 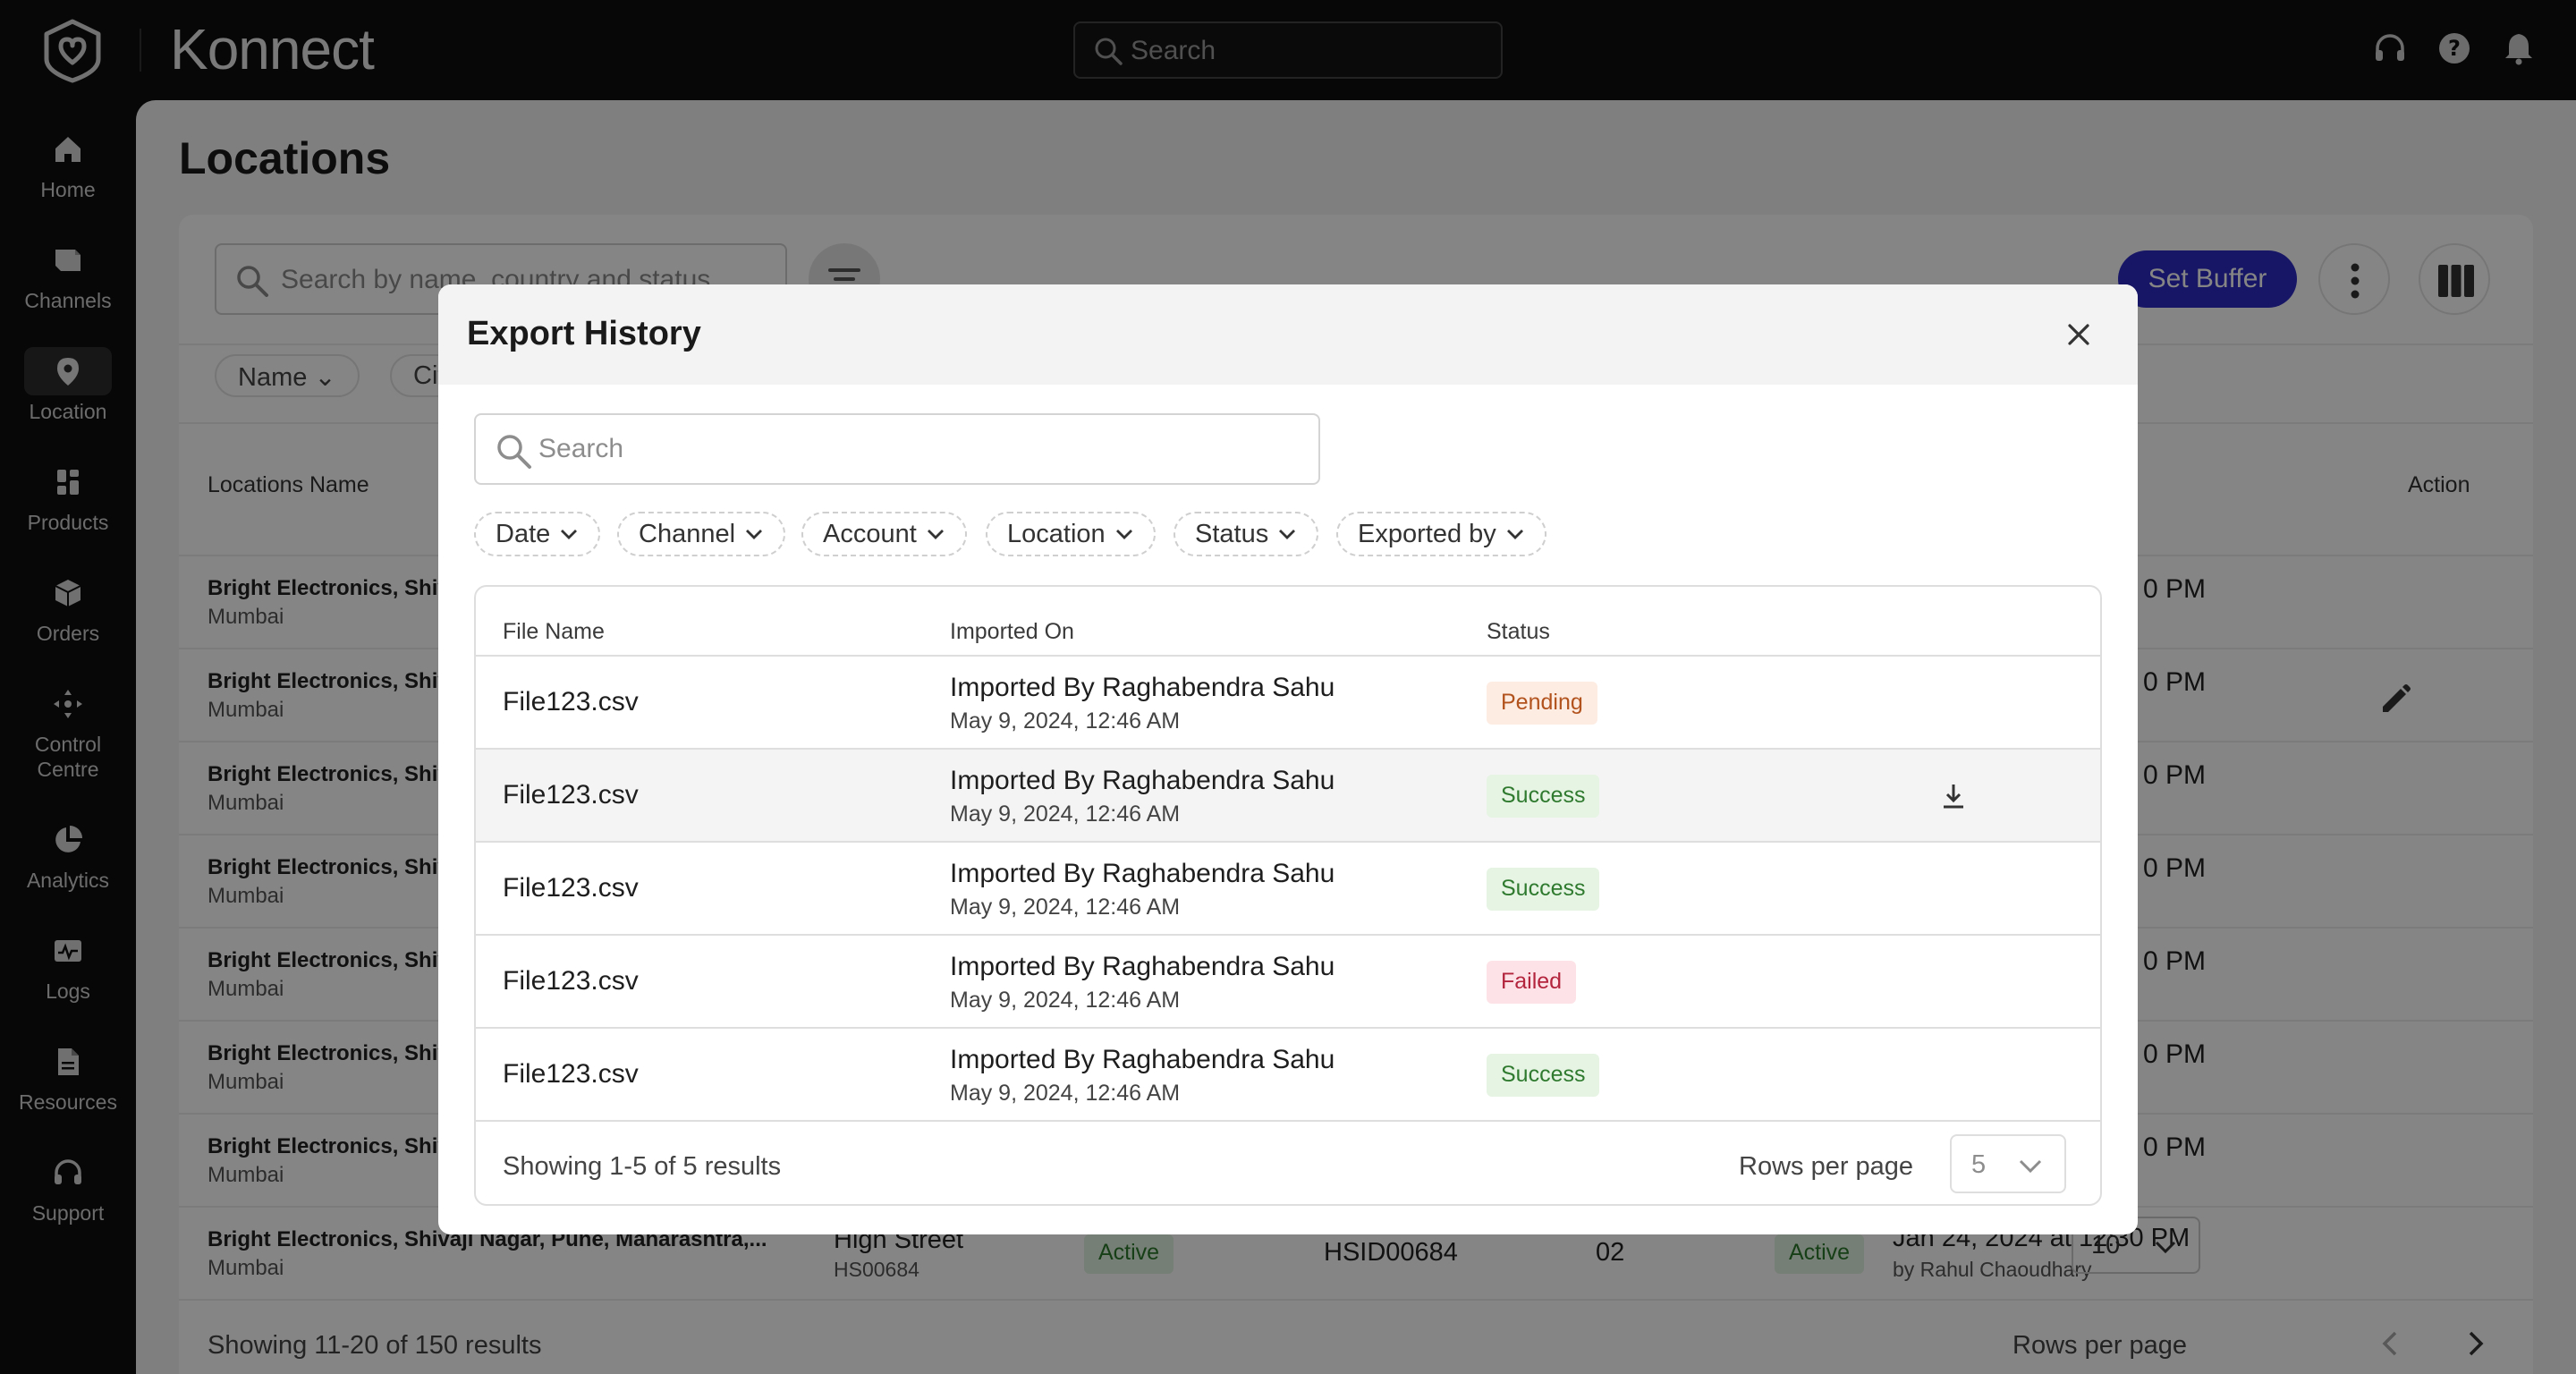 I want to click on close-icon, so click(x=2078, y=334).